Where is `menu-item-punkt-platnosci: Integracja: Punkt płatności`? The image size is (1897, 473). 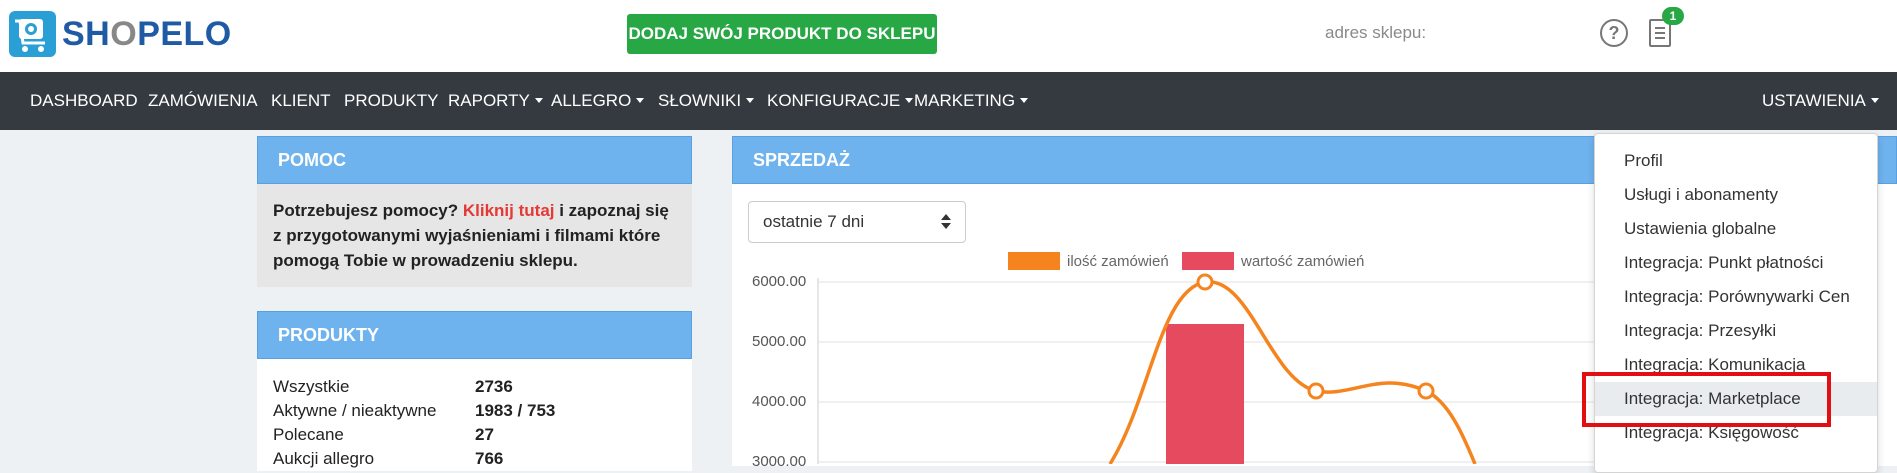 menu-item-punkt-platnosci: Integracja: Punkt płatności is located at coordinates (1736, 263).